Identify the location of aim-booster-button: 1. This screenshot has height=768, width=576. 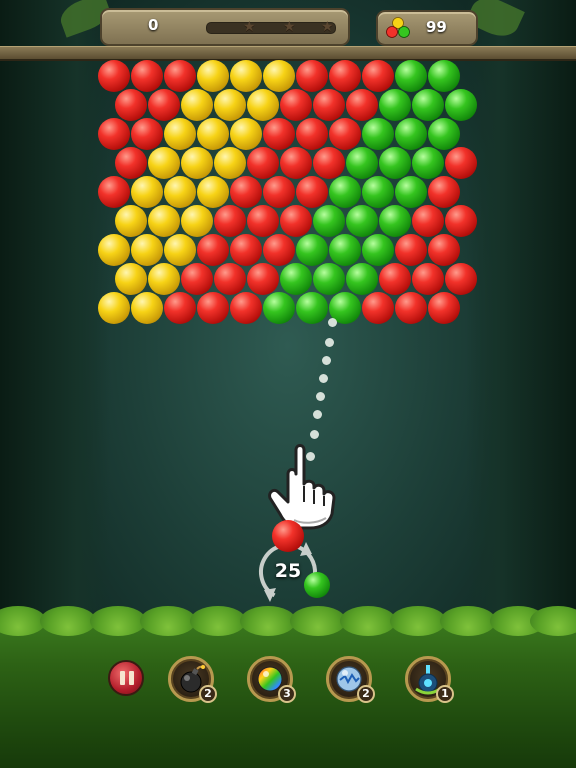
(429, 679).